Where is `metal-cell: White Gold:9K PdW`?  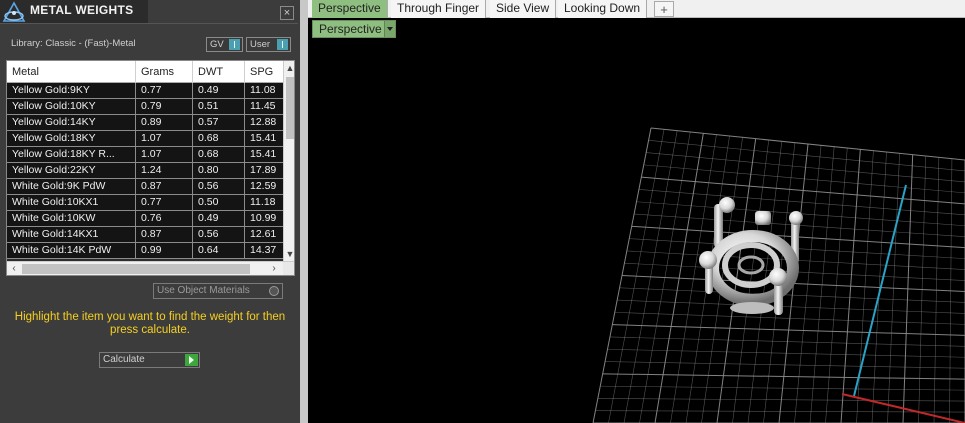
metal-cell: White Gold:9K PdW is located at coordinates (71, 186).